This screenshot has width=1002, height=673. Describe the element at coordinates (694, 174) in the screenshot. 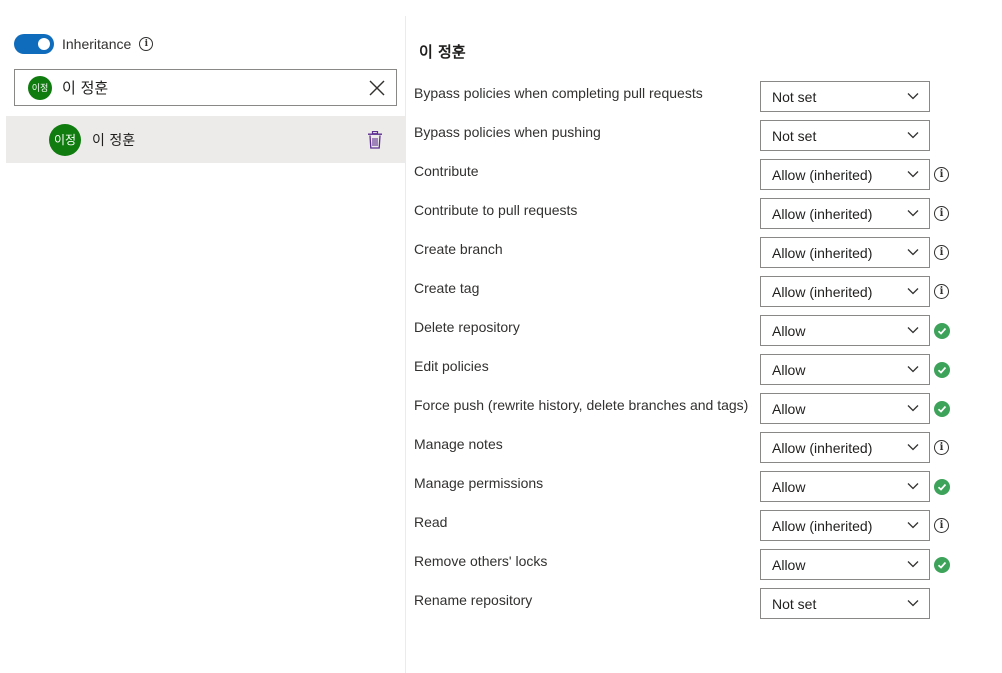

I see `permission-row: Contribute Allow (inherited) i` at that location.